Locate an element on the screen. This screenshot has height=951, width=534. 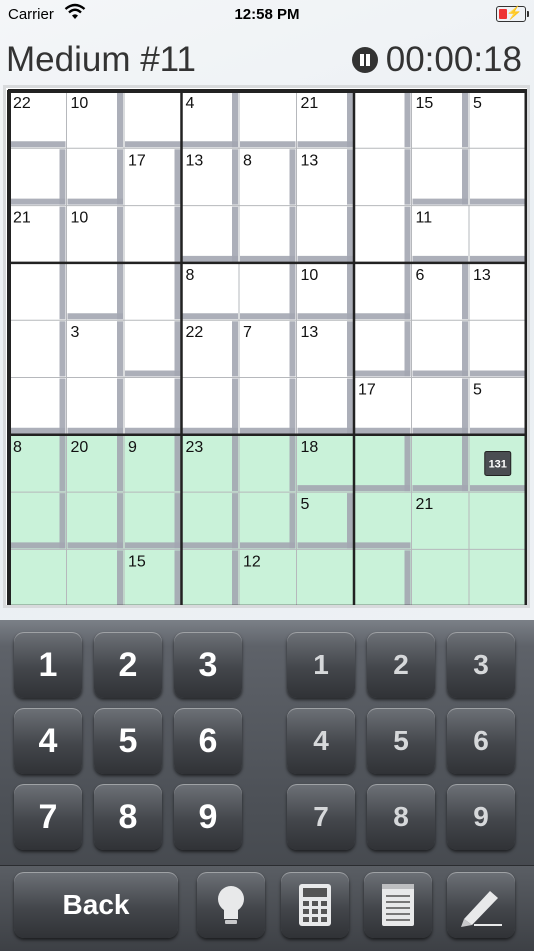
cage-sum: 9 is located at coordinates (132, 447).